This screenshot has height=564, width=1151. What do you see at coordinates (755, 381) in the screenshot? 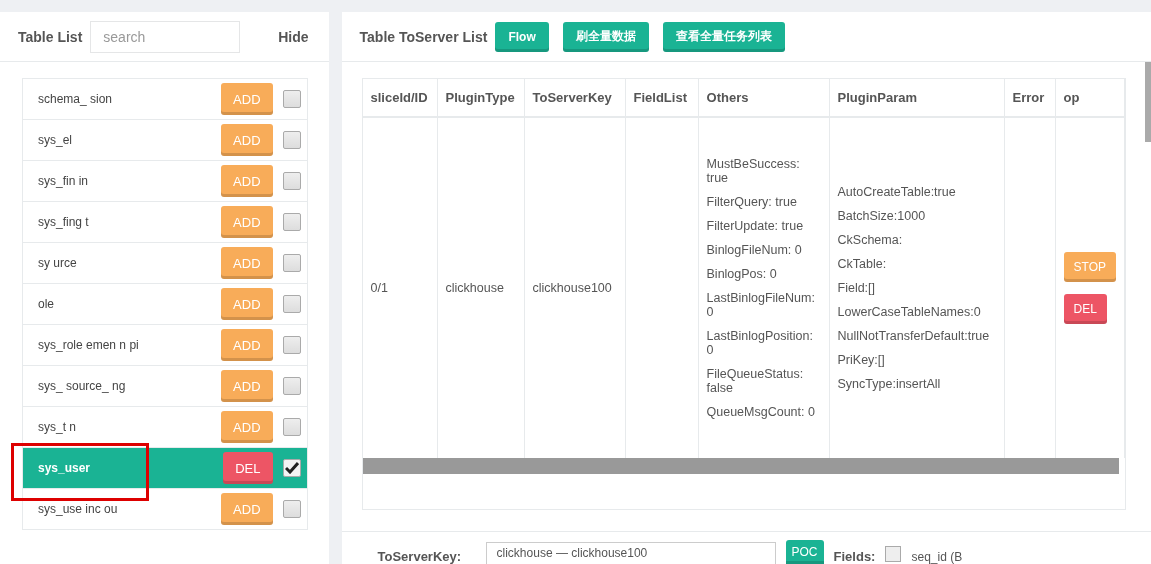
I see `table-cell-text: FileQueueStatus: false` at bounding box center [755, 381].